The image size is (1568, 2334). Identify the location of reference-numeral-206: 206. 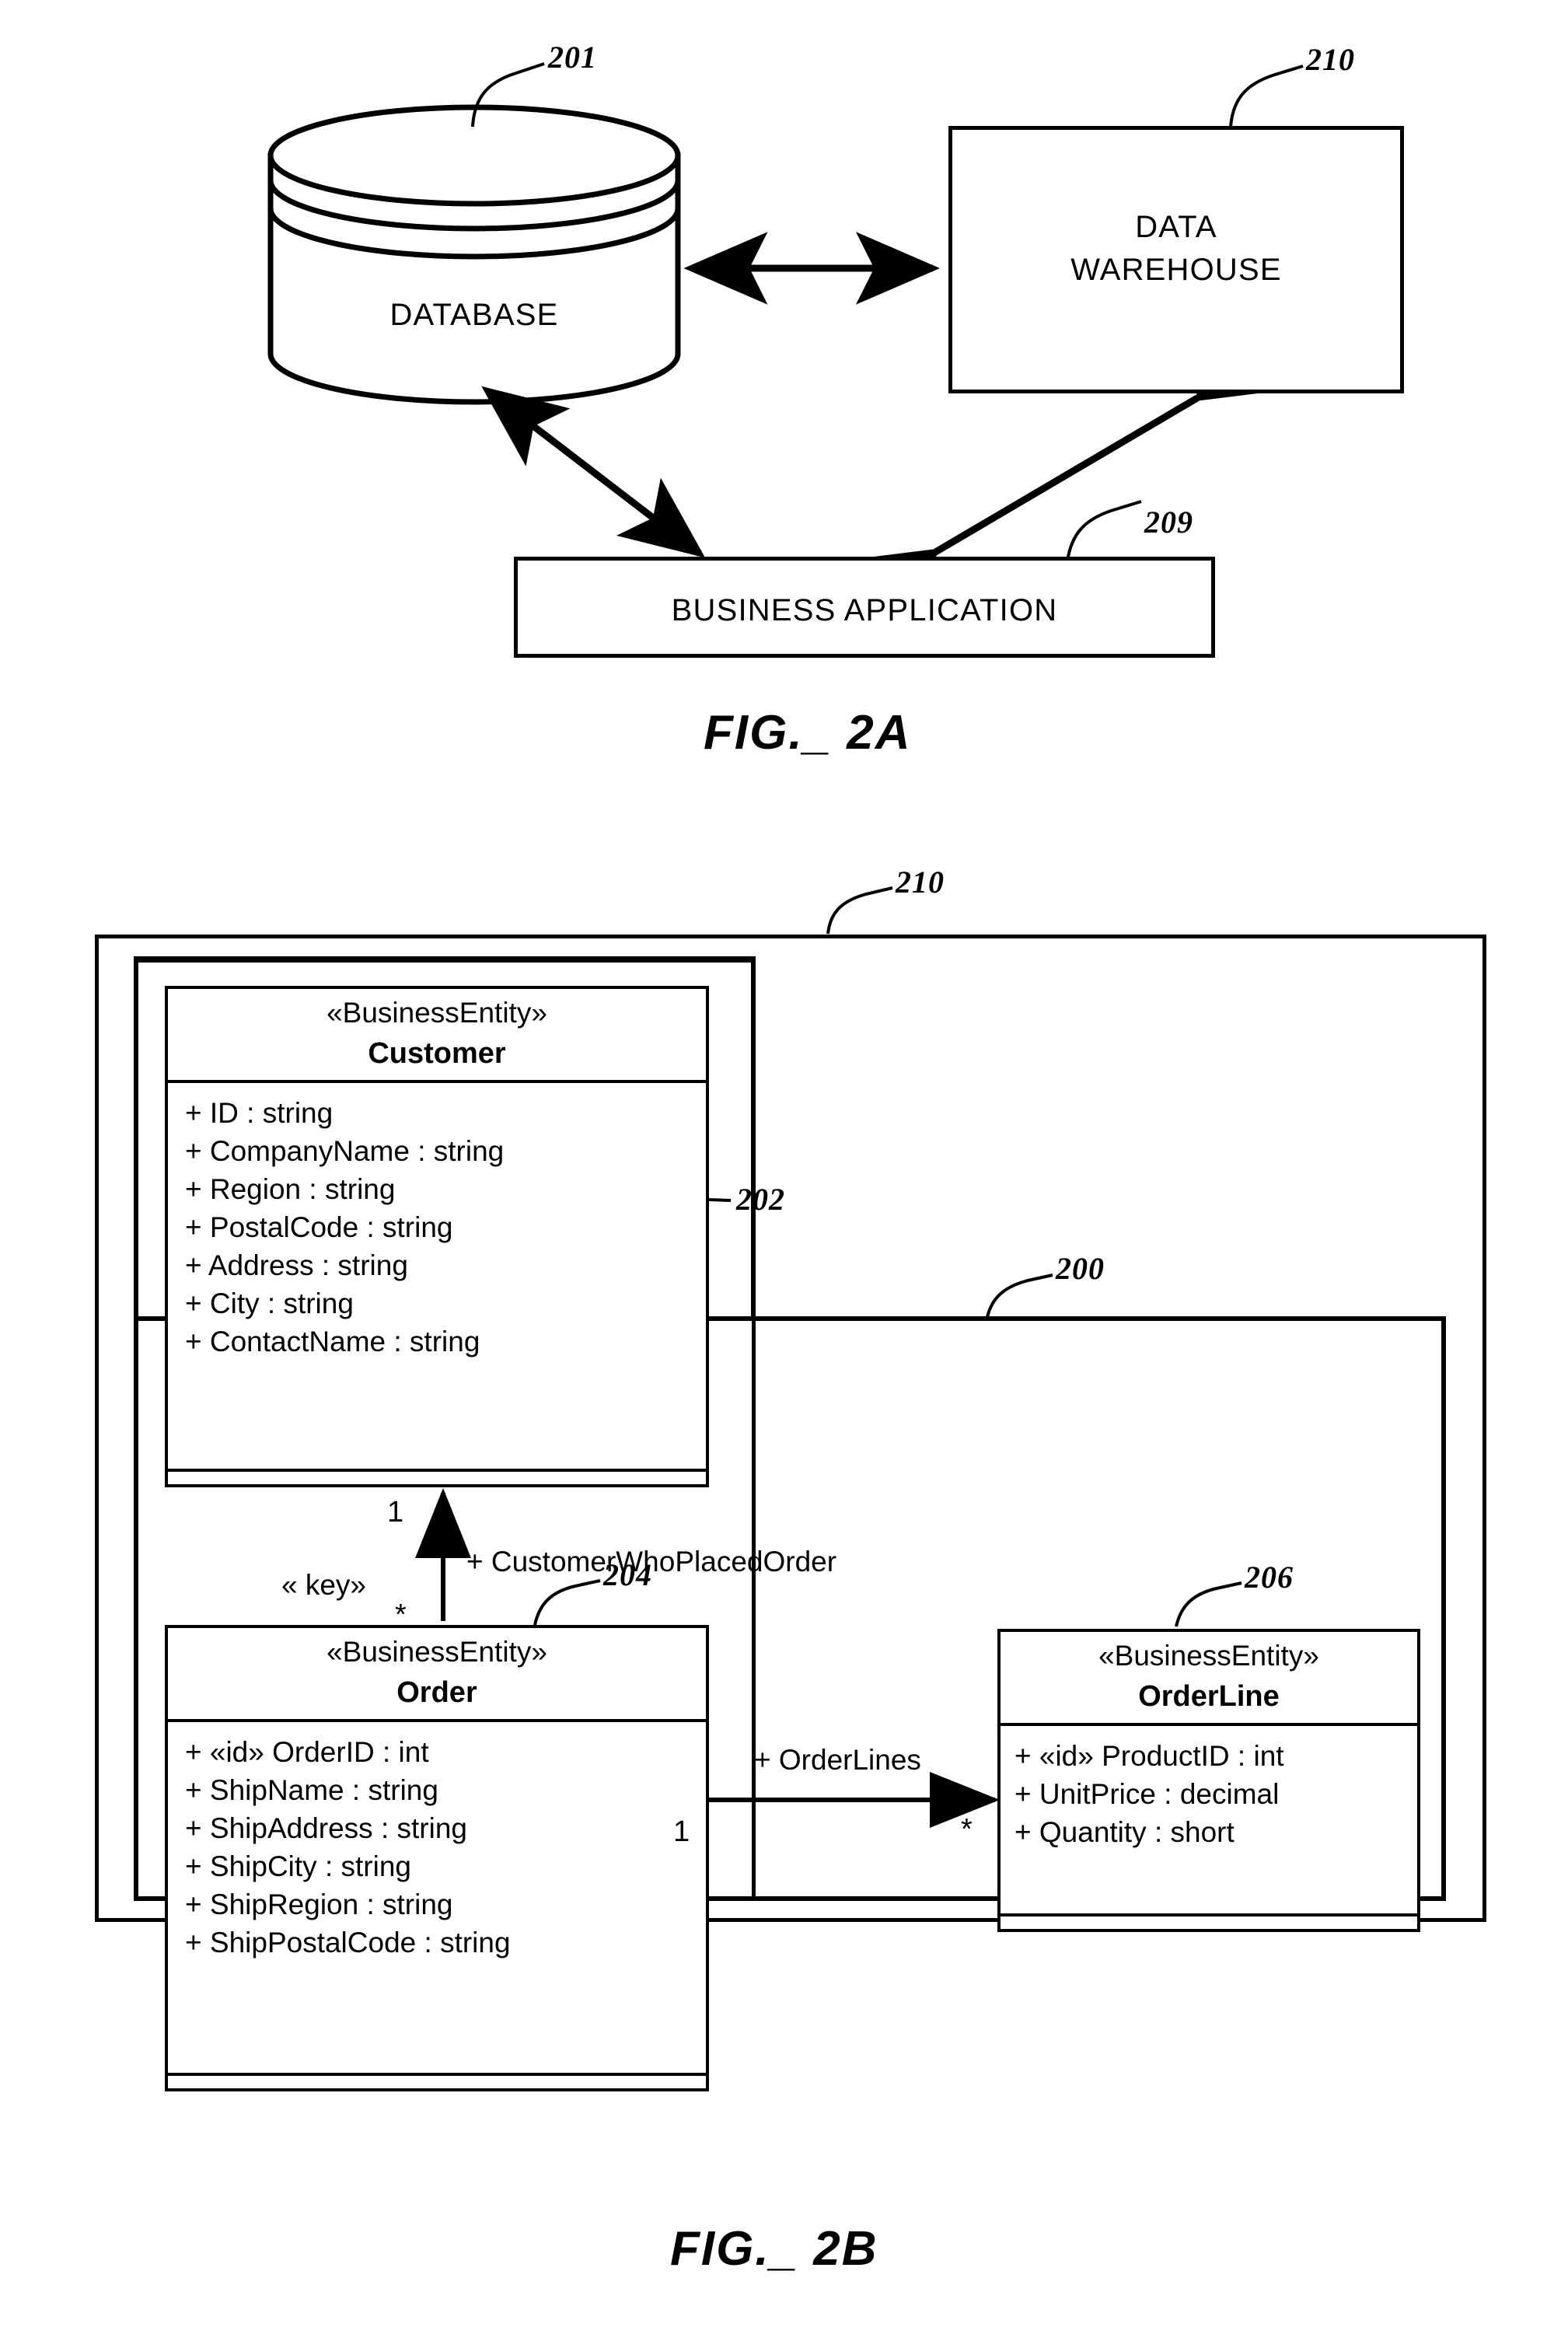
(1269, 1577).